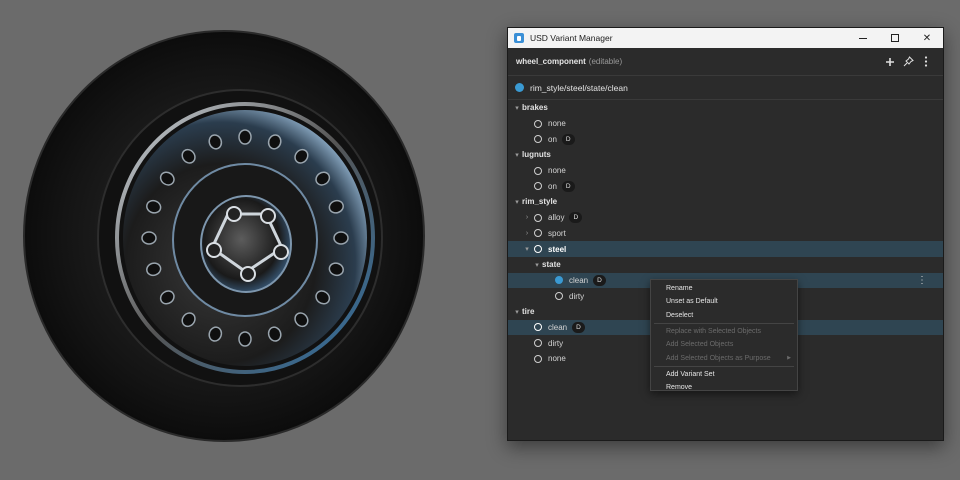  What do you see at coordinates (725, 88) in the screenshot?
I see `selected-variant-path: rim_style/steel/state/clean` at bounding box center [725, 88].